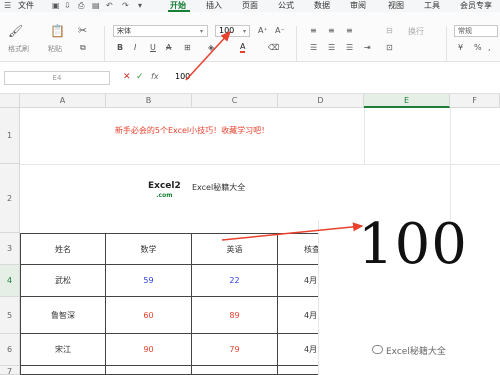 The height and width of the screenshot is (375, 500). What do you see at coordinates (10, 370) in the screenshot?
I see `row-header-7: 7` at bounding box center [10, 370].